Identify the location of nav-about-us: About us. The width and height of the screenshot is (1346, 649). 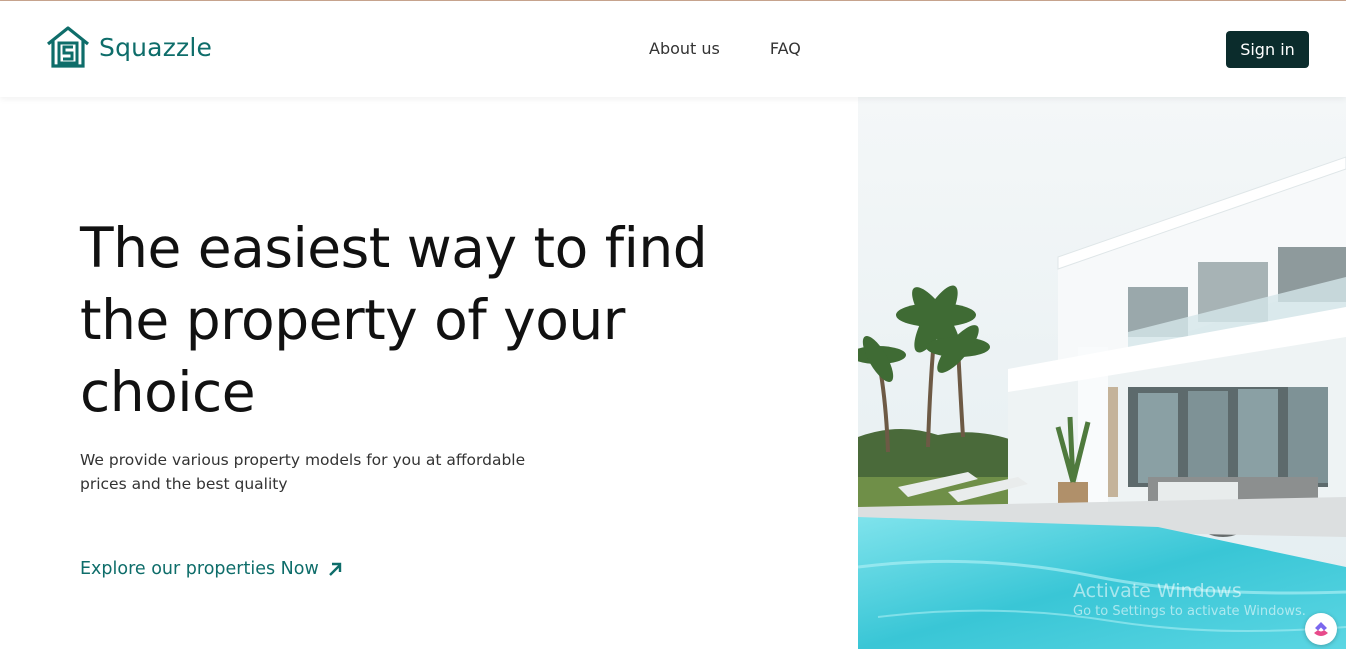
(684, 48).